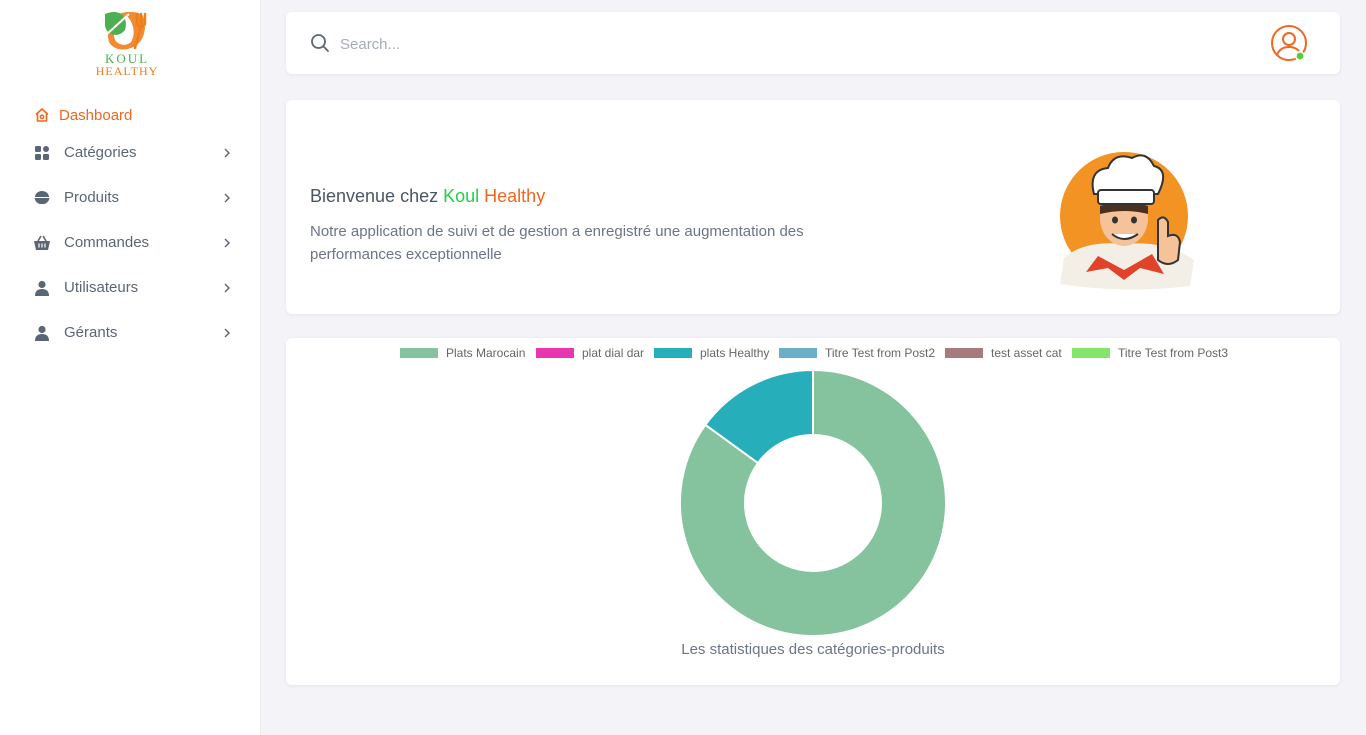 The width and height of the screenshot is (1366, 735). I want to click on legend-item: Plats Marocain, so click(462, 353).